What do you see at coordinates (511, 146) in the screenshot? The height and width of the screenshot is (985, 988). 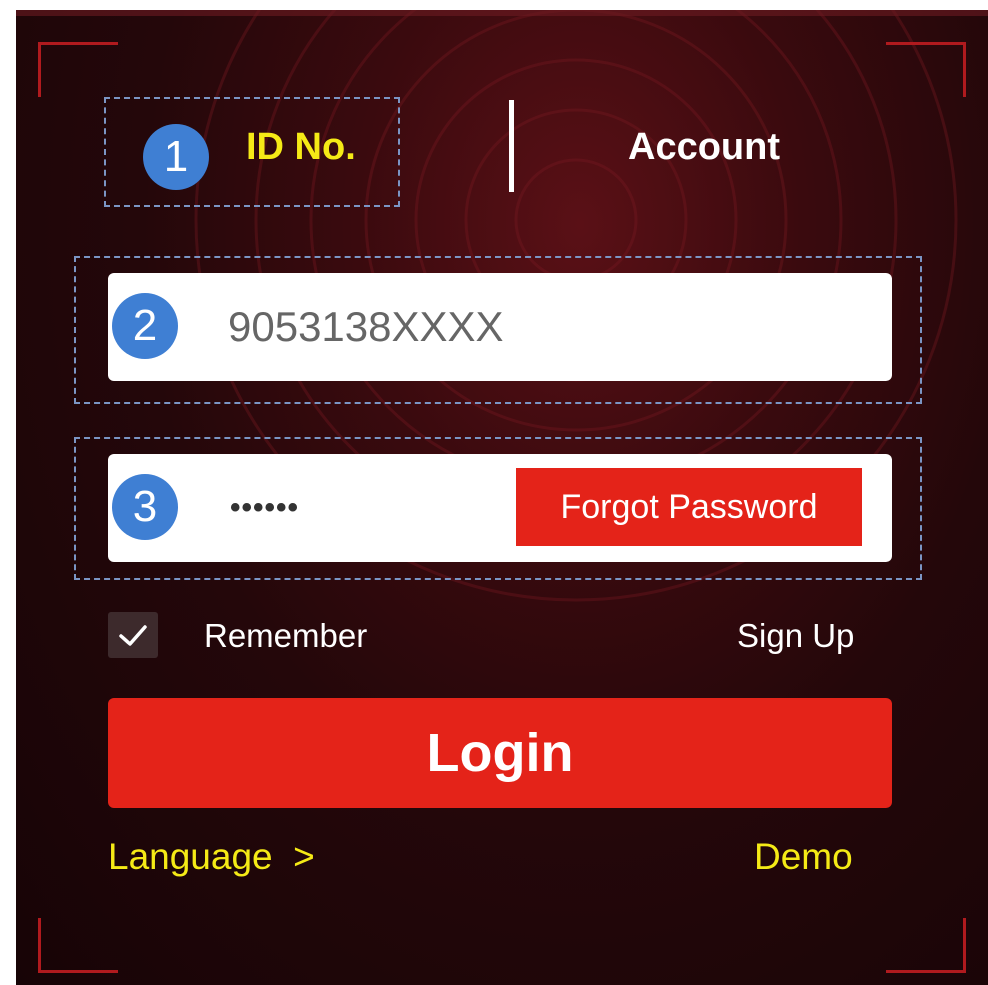 I see `tab-divider` at bounding box center [511, 146].